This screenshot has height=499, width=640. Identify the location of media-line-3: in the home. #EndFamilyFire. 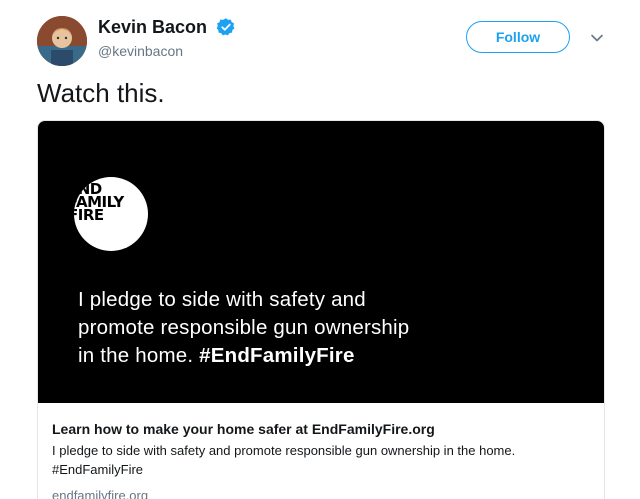
(328, 356).